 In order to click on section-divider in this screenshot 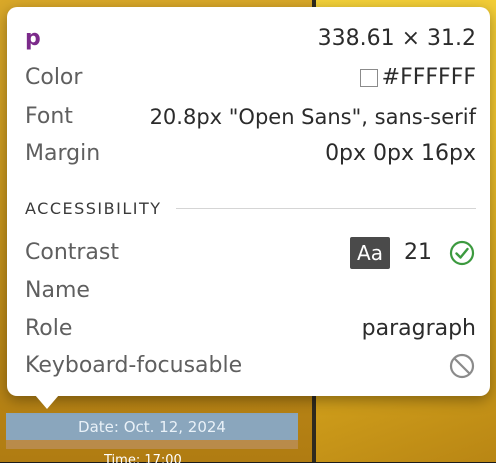, I will do `click(325, 208)`.